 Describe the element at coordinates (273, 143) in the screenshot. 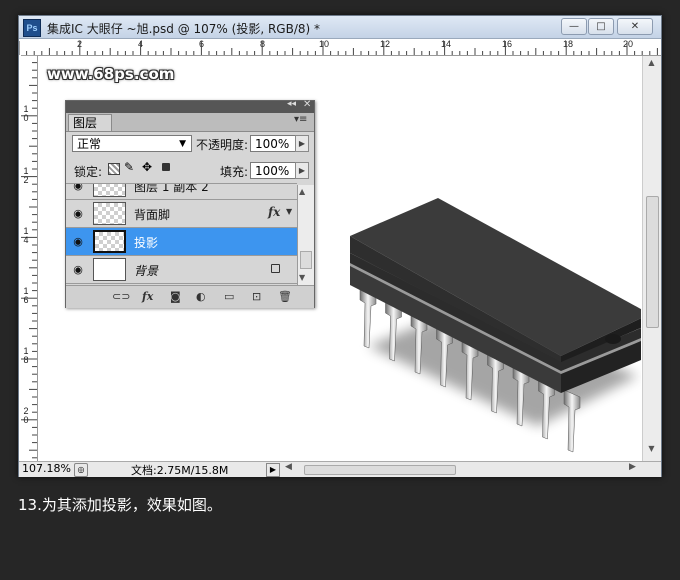

I see `opacity-input: 100%` at that location.